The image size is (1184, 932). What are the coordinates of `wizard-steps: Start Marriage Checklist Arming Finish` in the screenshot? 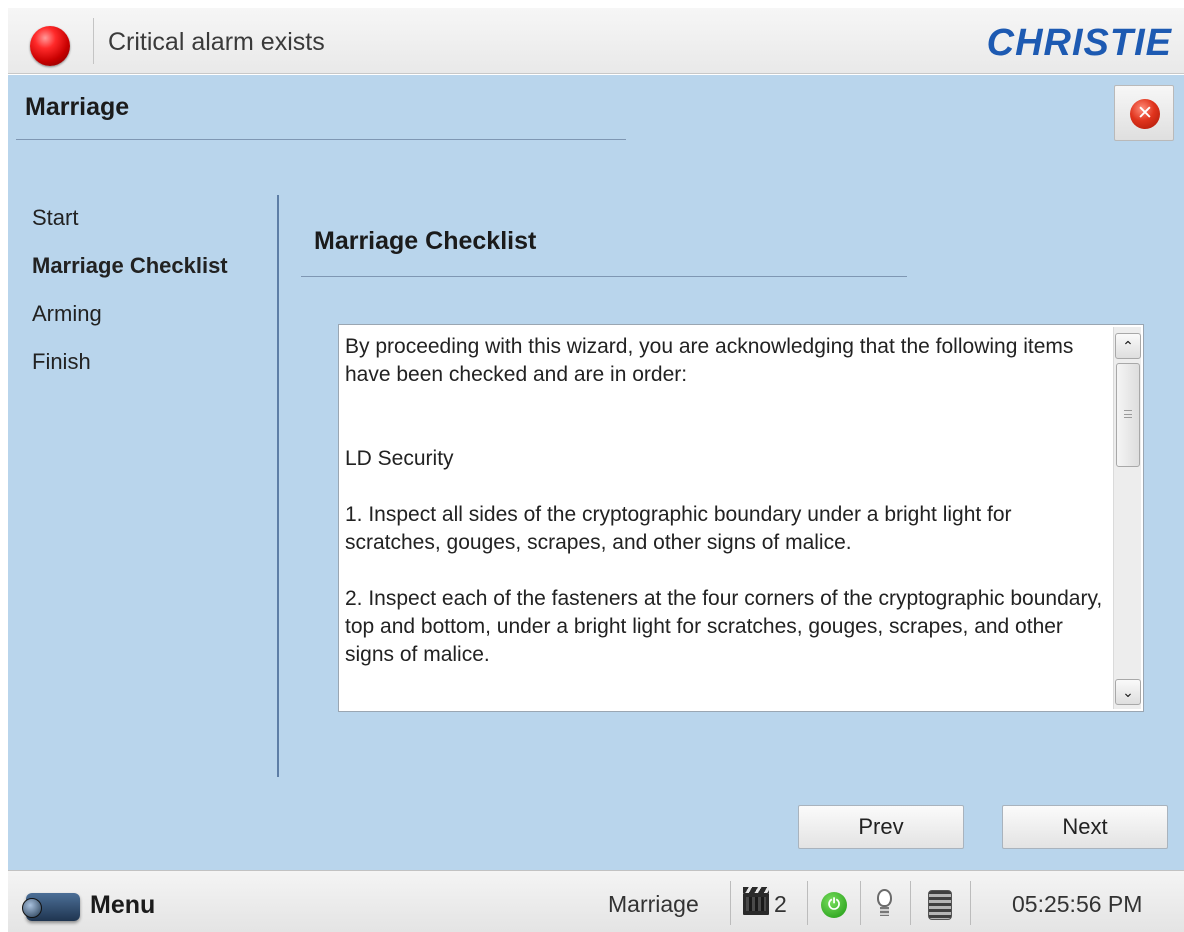 It's located at (152, 301).